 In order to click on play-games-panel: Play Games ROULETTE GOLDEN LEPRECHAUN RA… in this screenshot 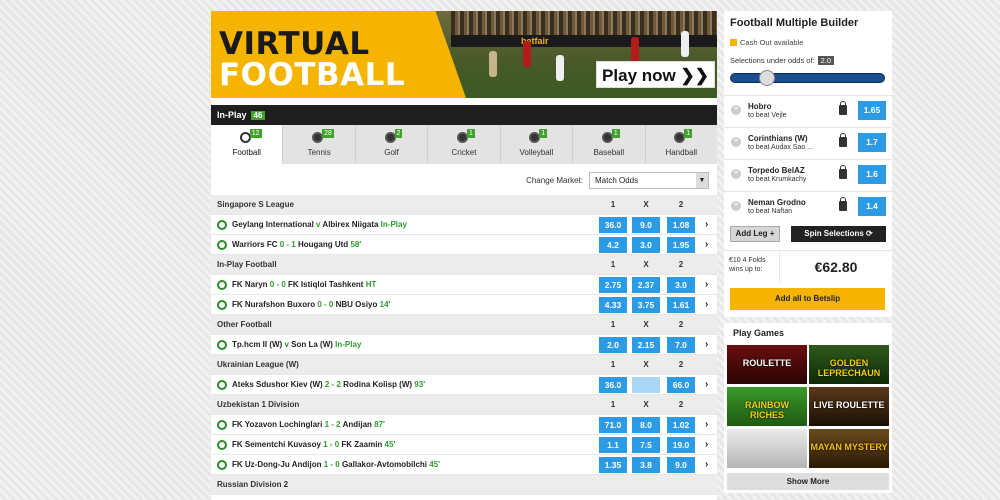, I will do `click(808, 408)`.